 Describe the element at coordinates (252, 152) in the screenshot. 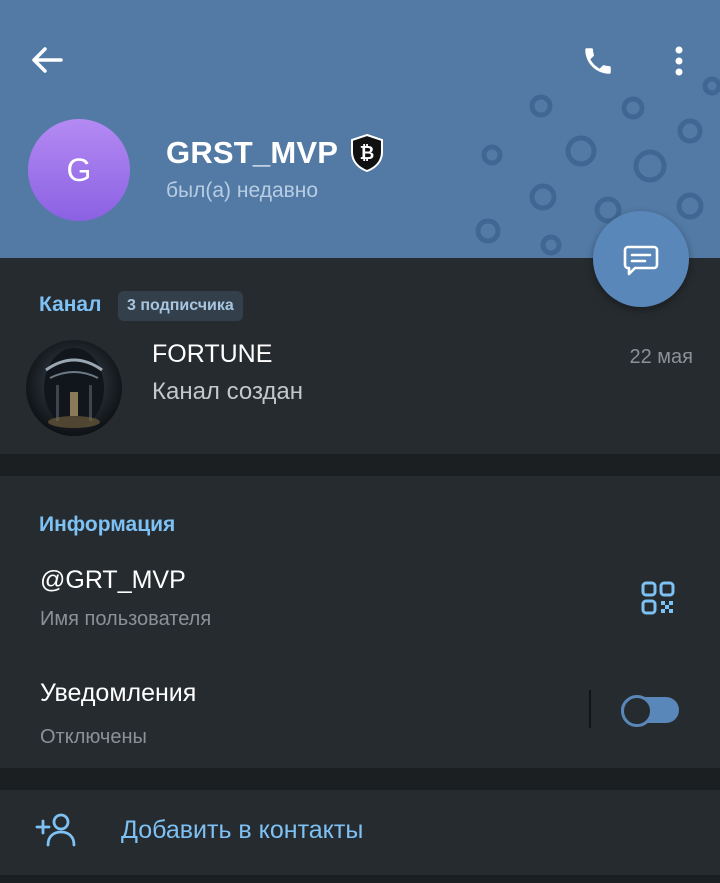

I see `profile-name: GRST_MVP` at that location.